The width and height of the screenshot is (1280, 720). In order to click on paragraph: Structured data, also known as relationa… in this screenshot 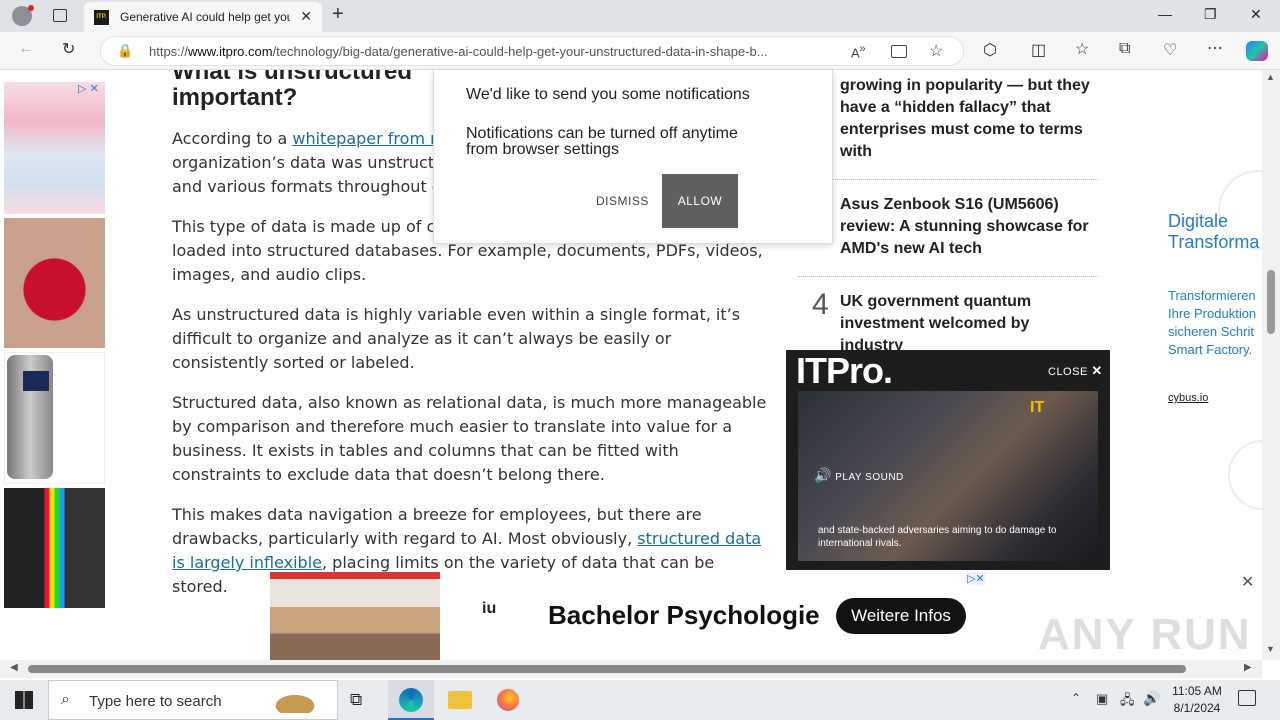, I will do `click(469, 438)`.